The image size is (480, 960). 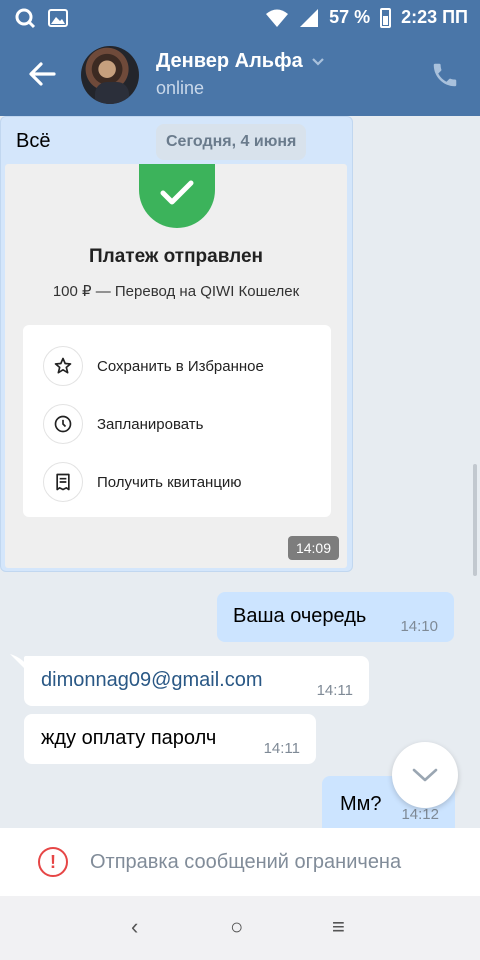 What do you see at coordinates (338, 927) in the screenshot?
I see `nav-menu-button: ≡` at bounding box center [338, 927].